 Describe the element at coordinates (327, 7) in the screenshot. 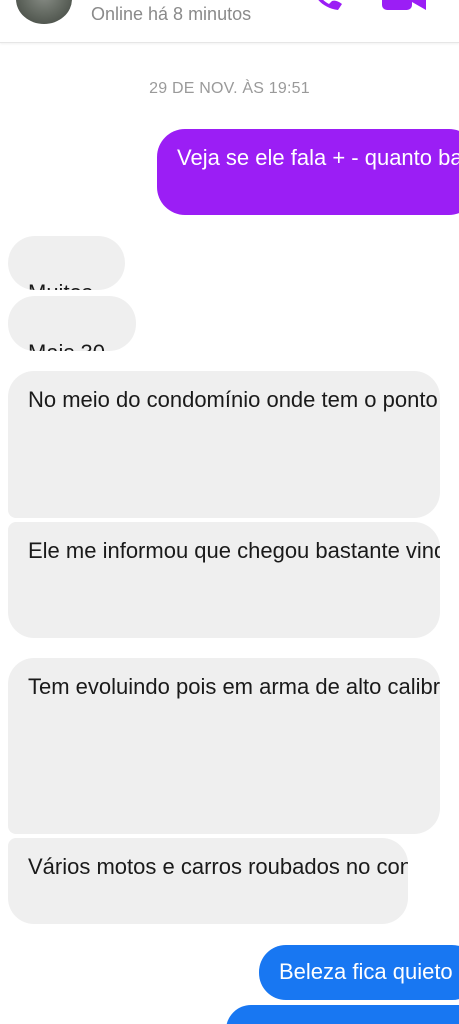

I see `phone-icon` at that location.